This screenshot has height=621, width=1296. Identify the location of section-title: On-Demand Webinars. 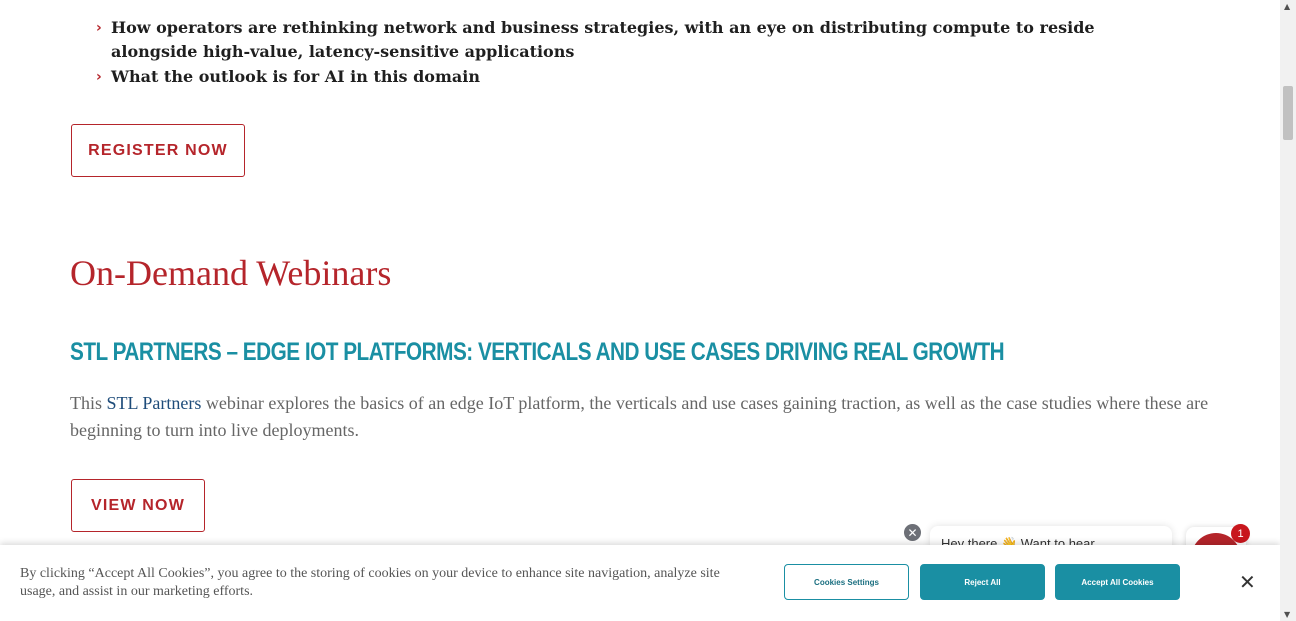
(231, 273).